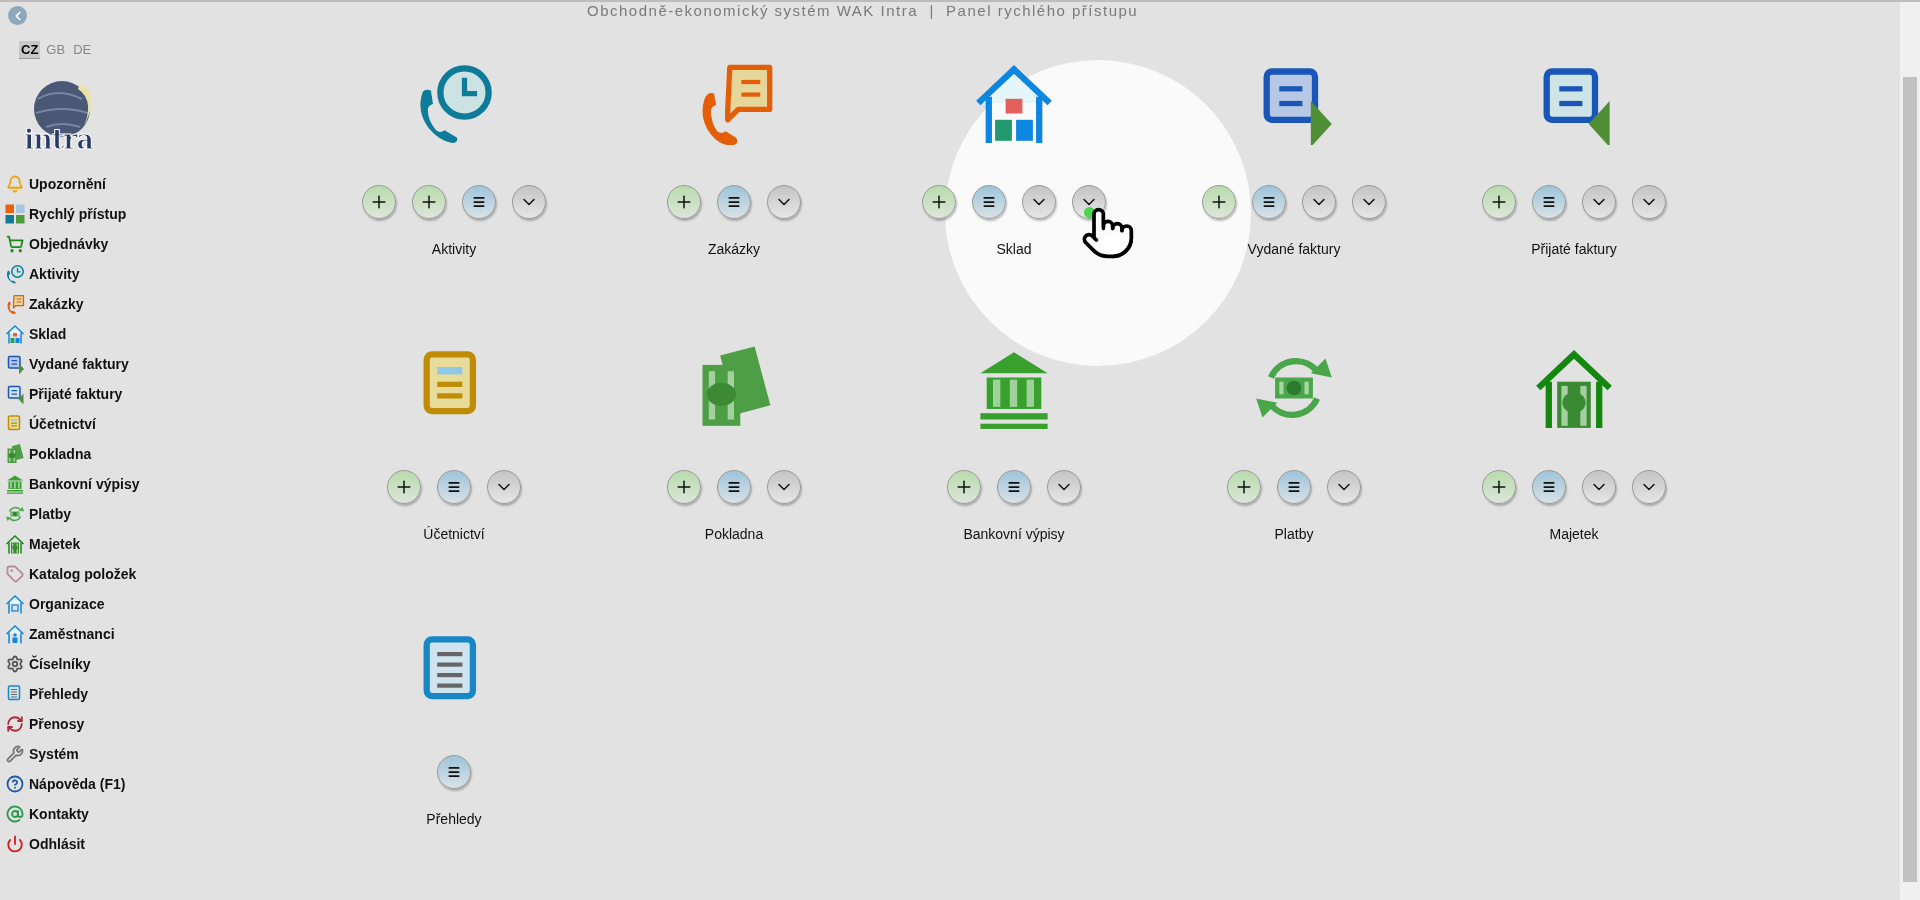 This screenshot has width=1920, height=900. Describe the element at coordinates (102, 484) in the screenshot. I see `sidebar-item: Bankovní výpisy` at that location.